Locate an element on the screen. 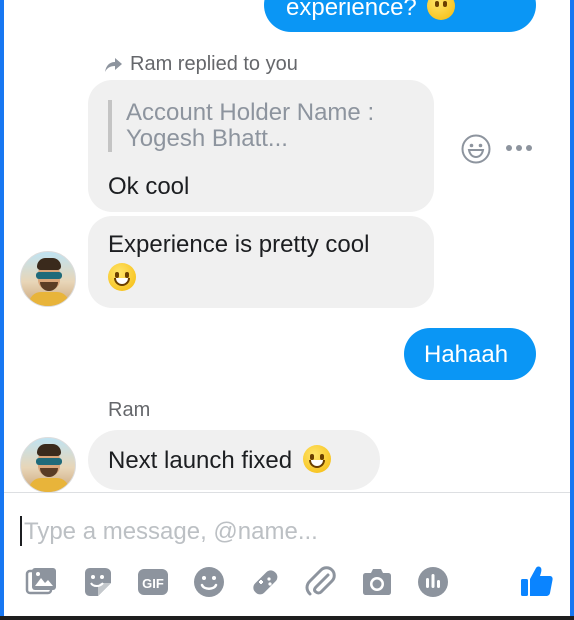 This screenshot has width=574, height=620. sender-name: Ram is located at coordinates (129, 410).